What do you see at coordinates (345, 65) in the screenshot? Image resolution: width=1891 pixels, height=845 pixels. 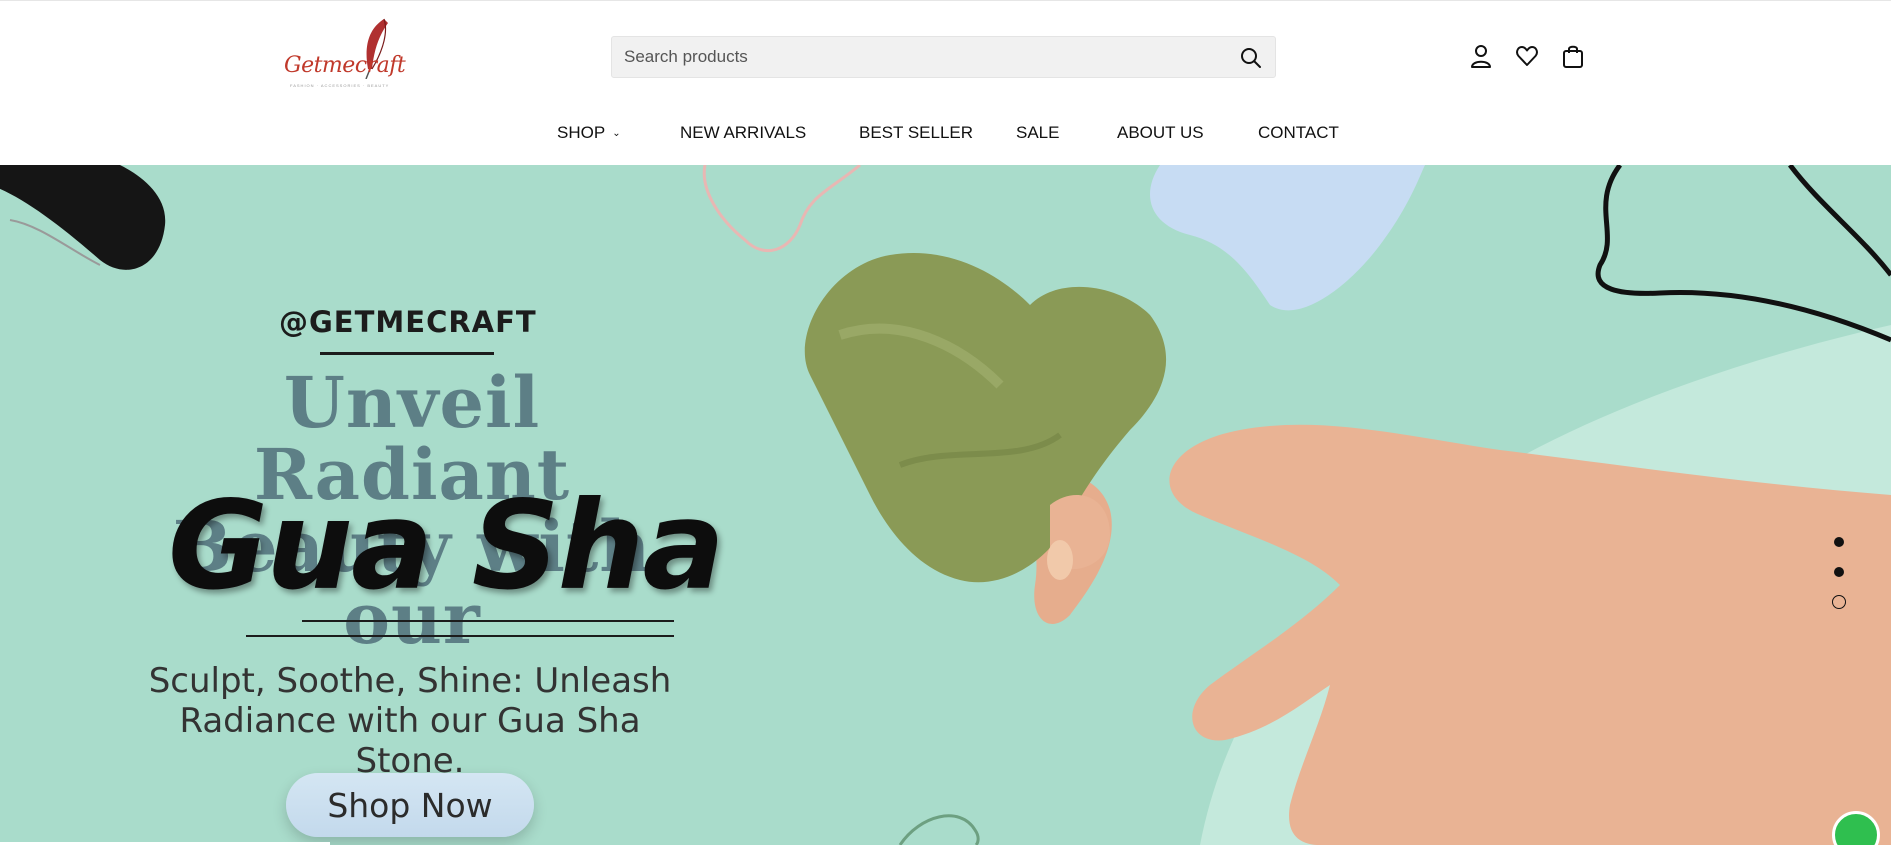 I see `logo-wordmark: Getmecraft` at bounding box center [345, 65].